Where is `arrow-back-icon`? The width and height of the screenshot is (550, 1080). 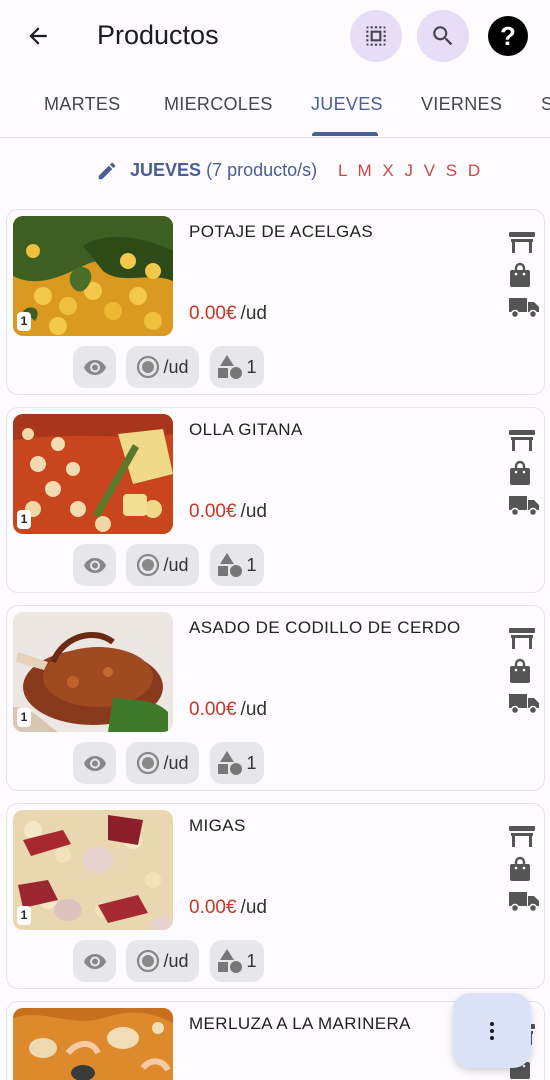
arrow-back-icon is located at coordinates (38, 36).